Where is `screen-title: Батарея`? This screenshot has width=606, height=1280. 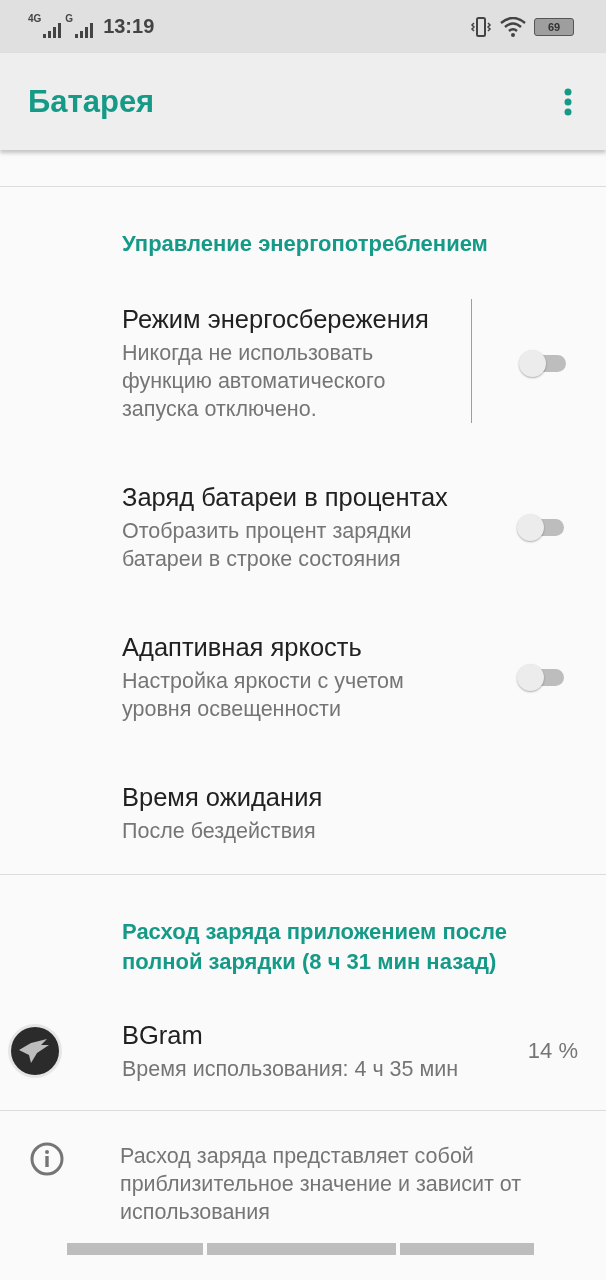
screen-title: Батарея is located at coordinates (91, 101).